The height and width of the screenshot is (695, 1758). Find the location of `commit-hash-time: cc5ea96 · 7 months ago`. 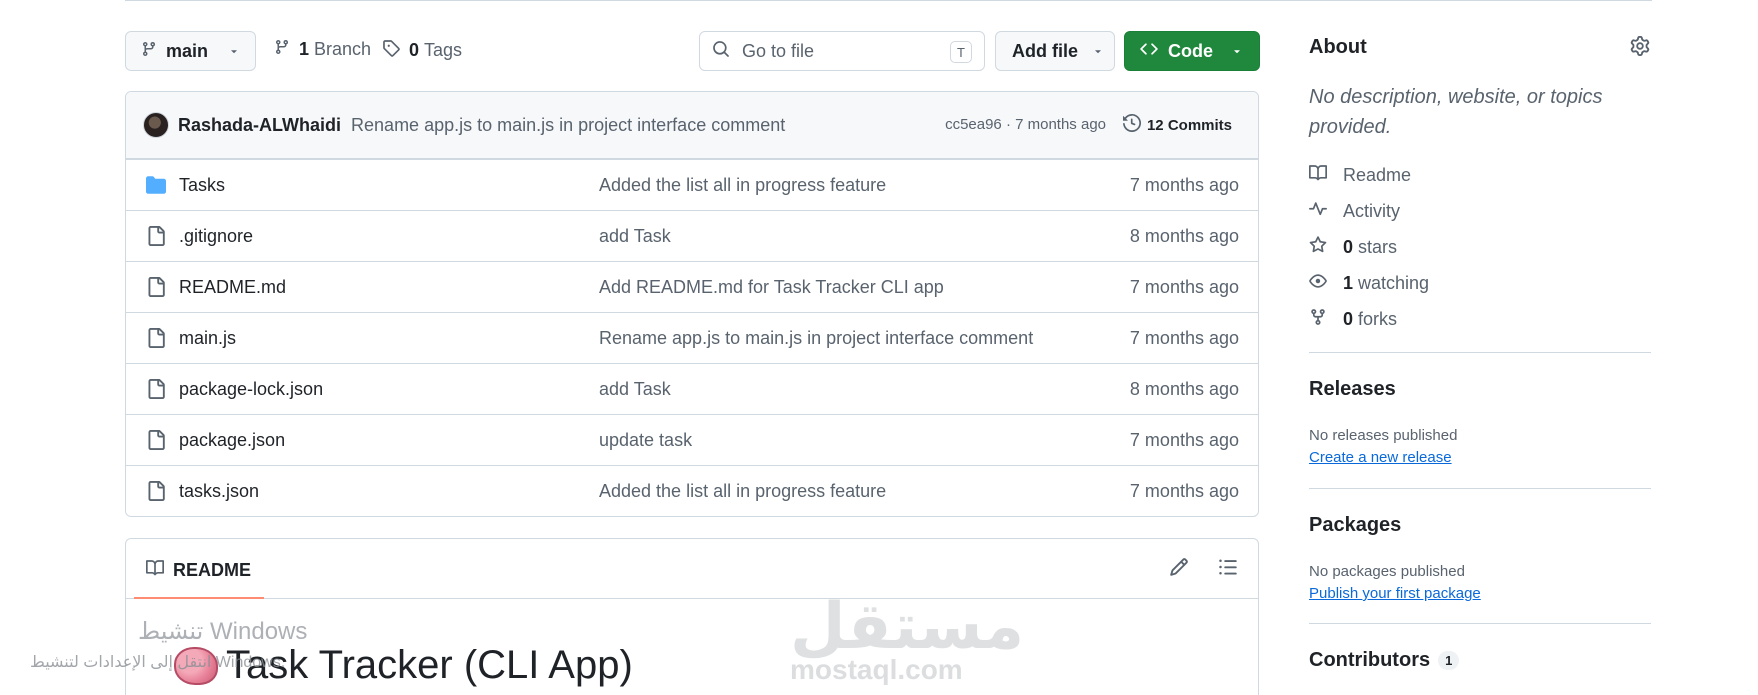

commit-hash-time: cc5ea96 · 7 months ago is located at coordinates (1025, 124).